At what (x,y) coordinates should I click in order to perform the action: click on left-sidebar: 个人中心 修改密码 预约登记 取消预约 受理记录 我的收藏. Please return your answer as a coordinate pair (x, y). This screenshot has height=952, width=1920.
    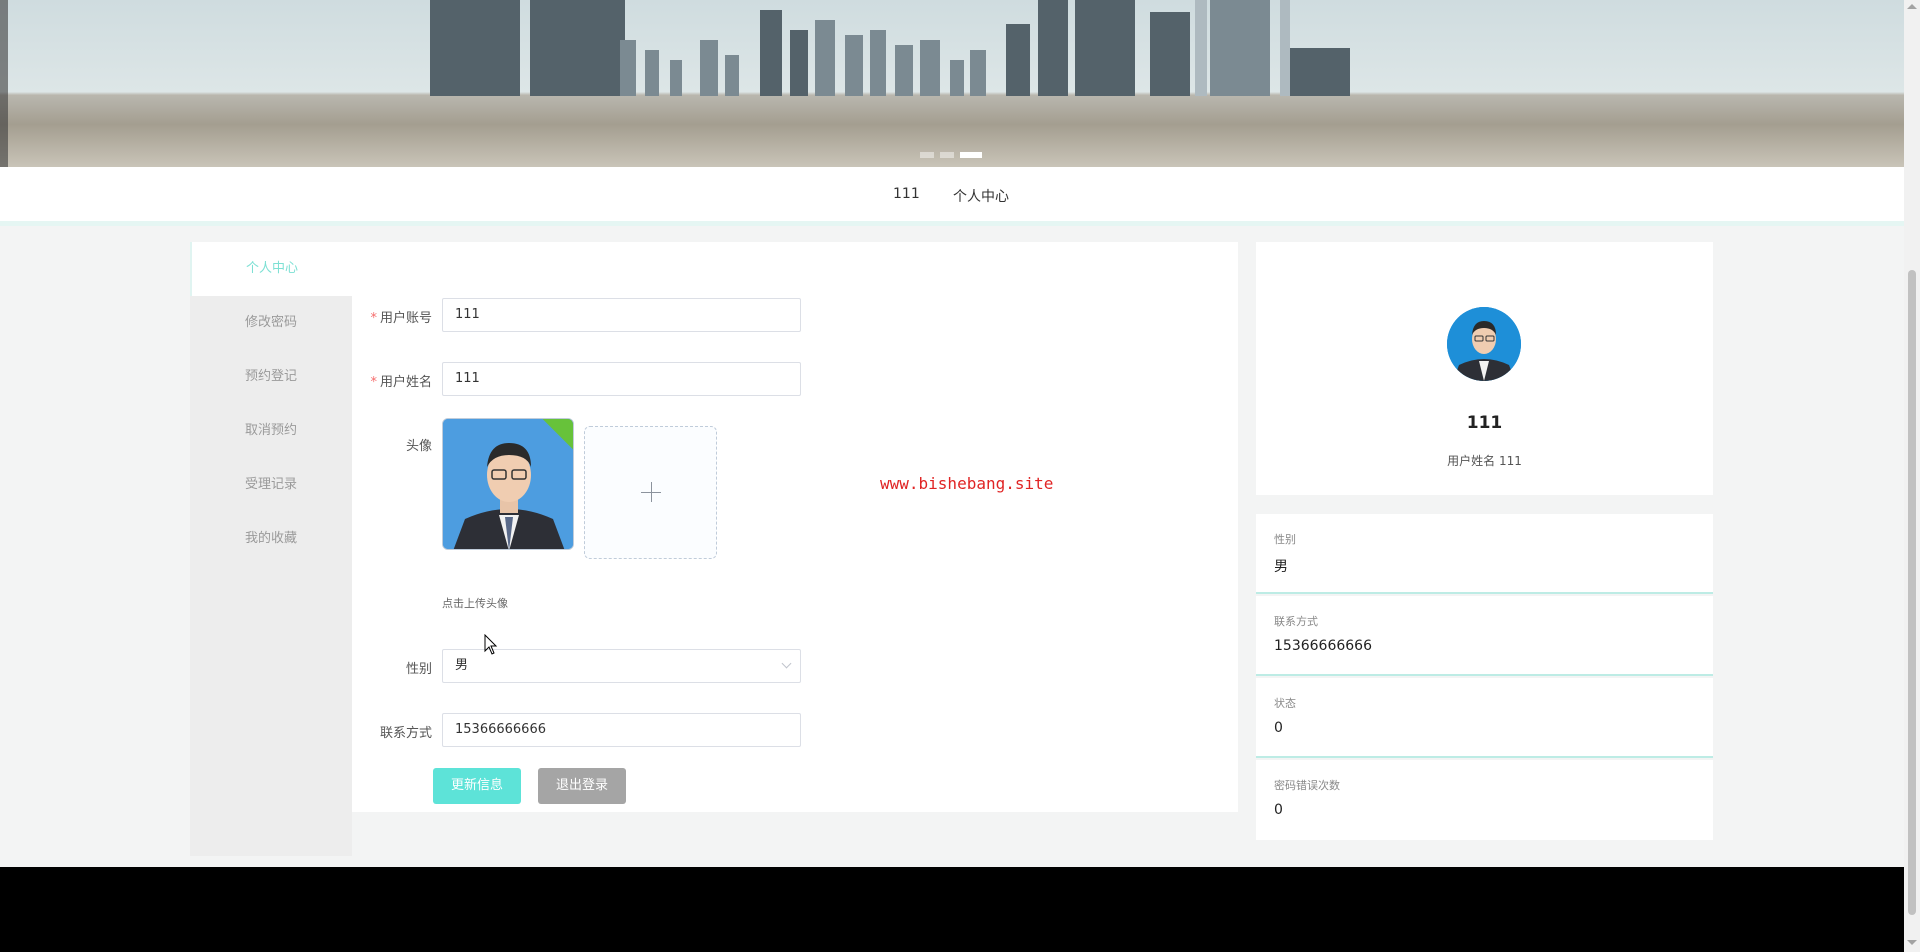
    Looking at the image, I should click on (271, 549).